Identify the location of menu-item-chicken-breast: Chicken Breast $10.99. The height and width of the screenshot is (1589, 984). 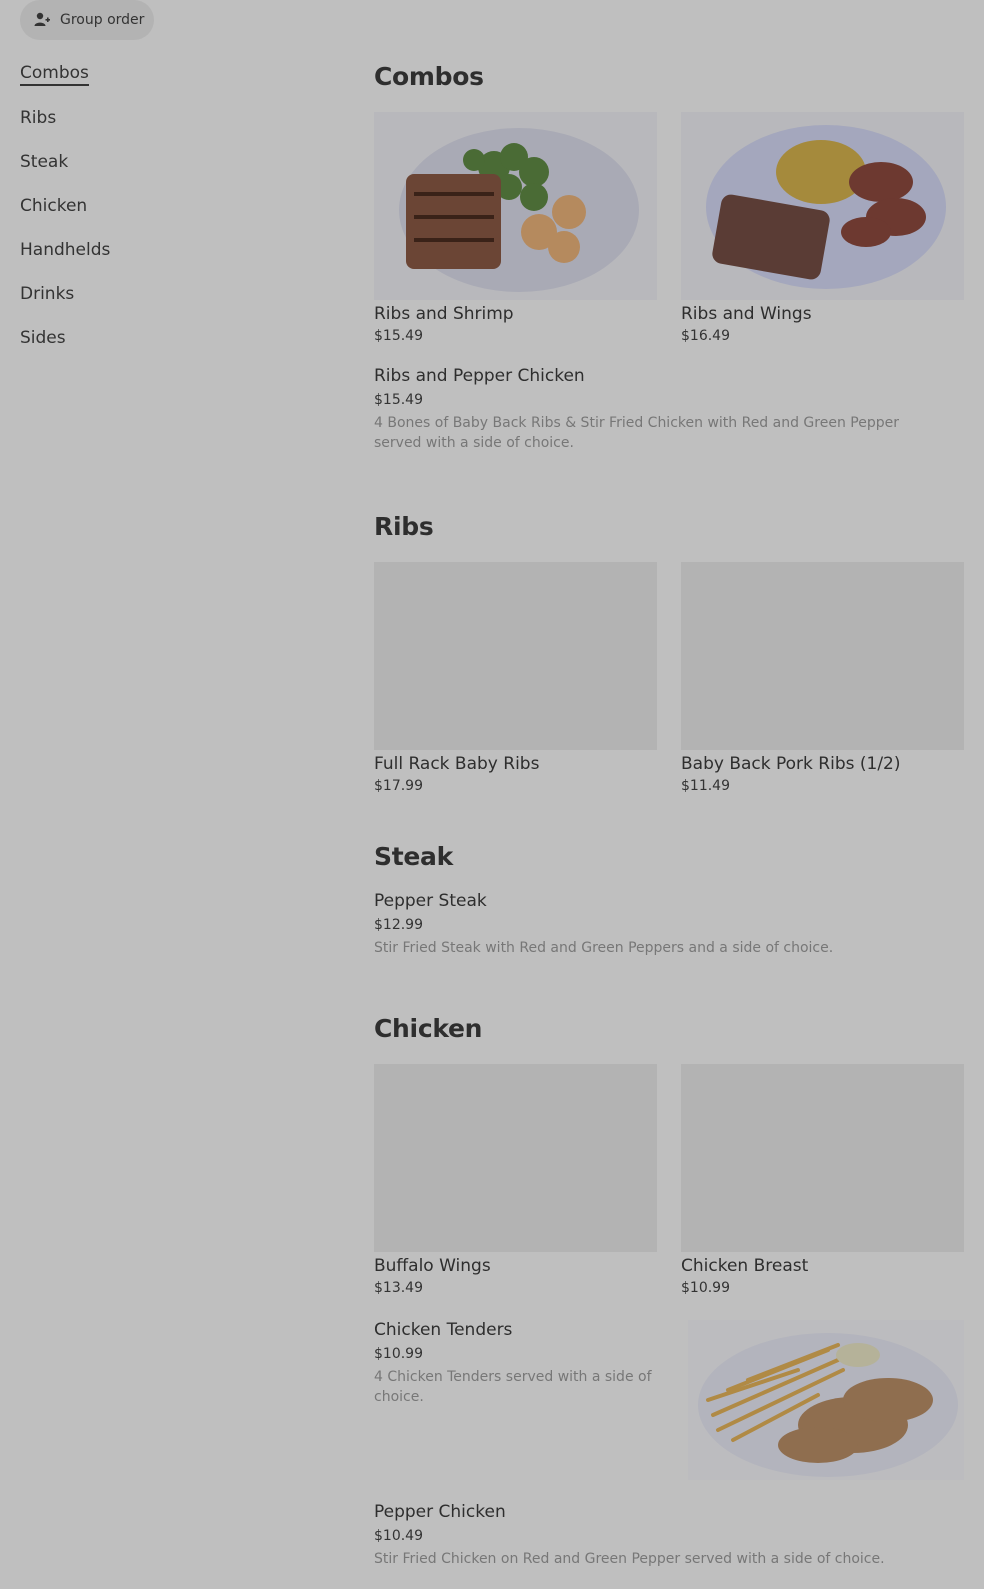
(822, 1180).